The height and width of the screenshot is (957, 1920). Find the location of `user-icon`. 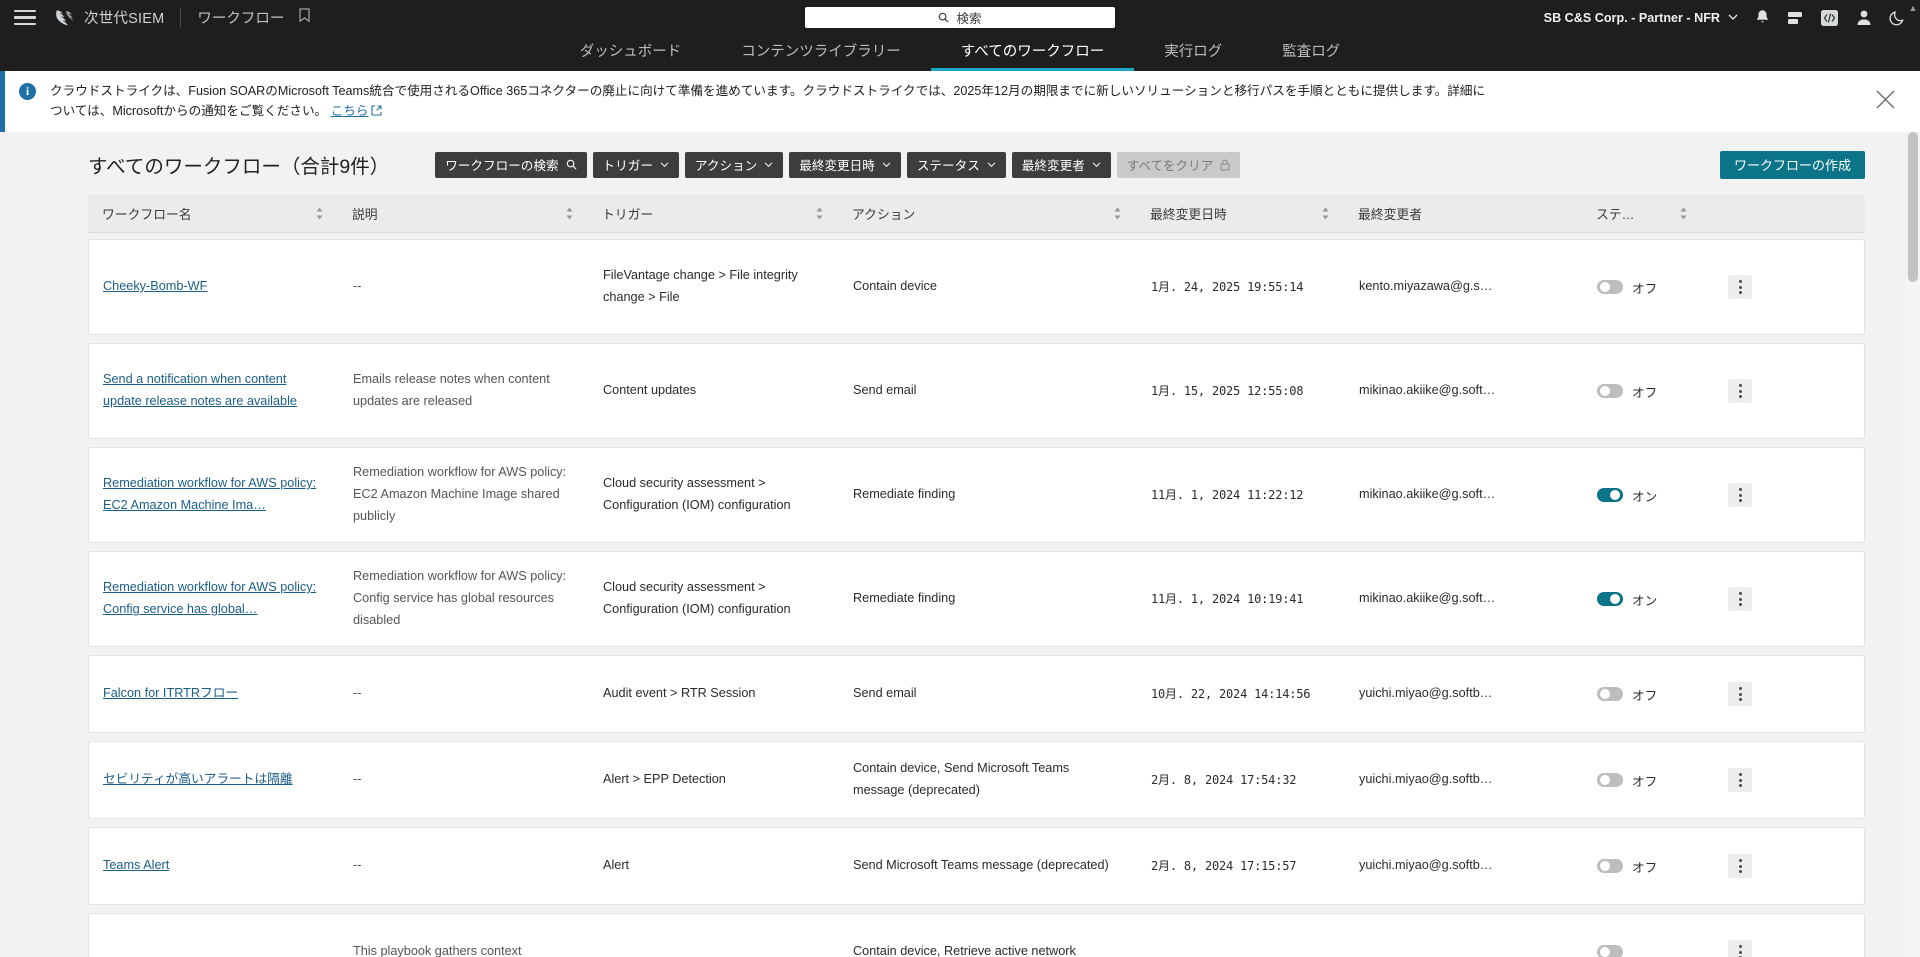

user-icon is located at coordinates (1864, 17).